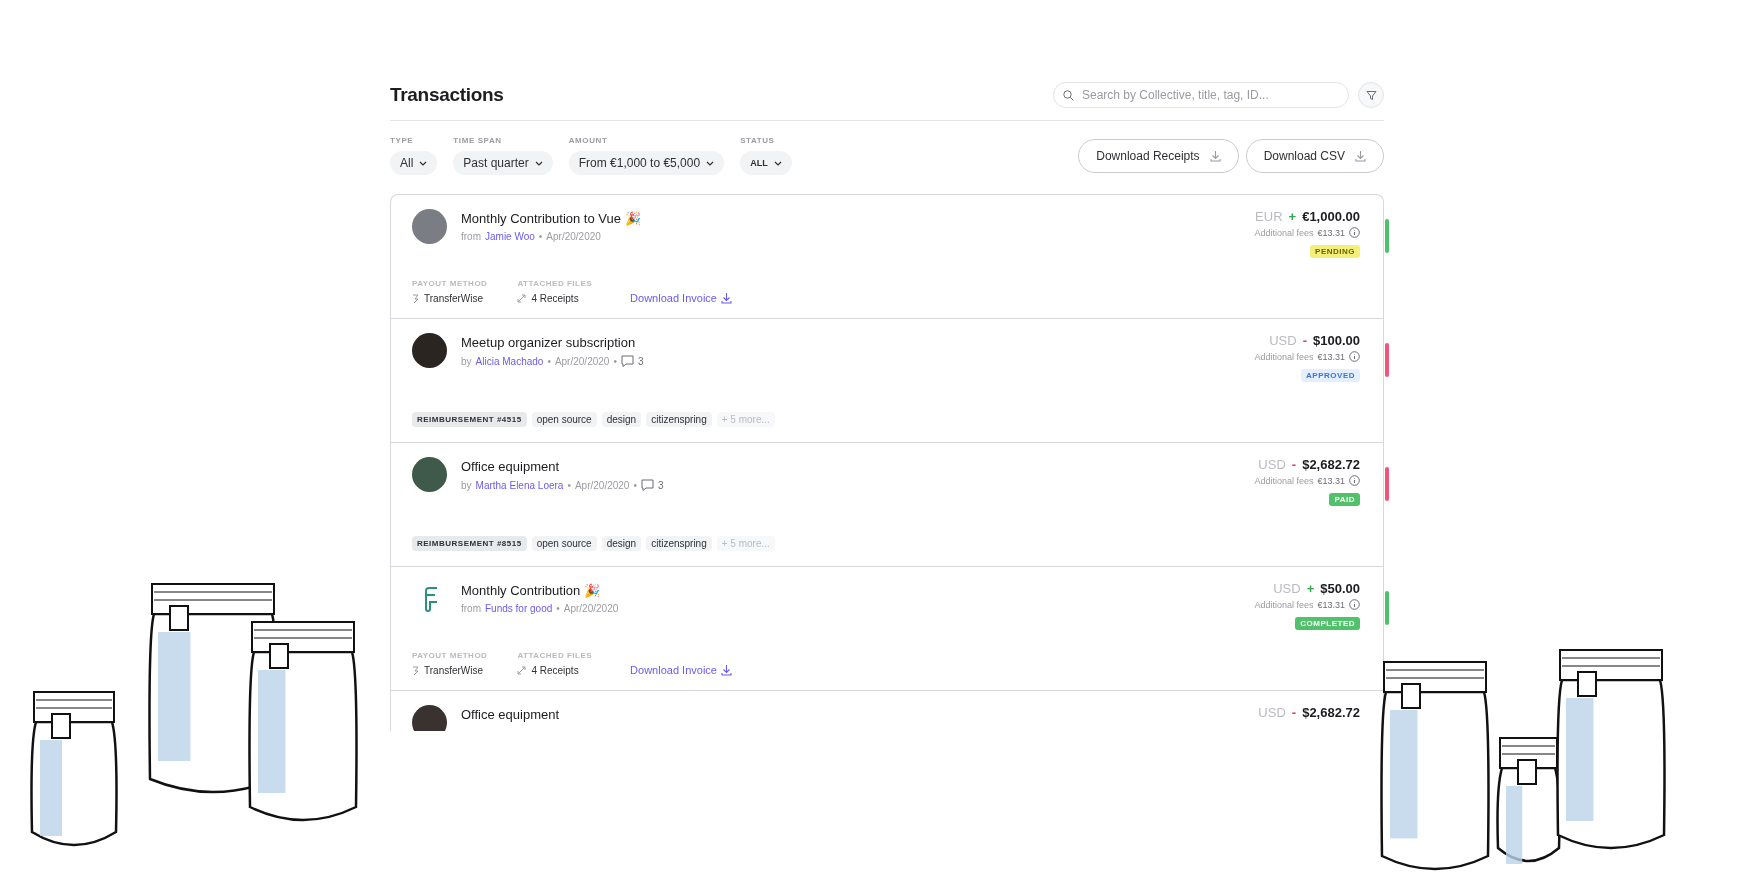 Image resolution: width=1748 pixels, height=882 pixels. I want to click on filter-icon, so click(1371, 95).